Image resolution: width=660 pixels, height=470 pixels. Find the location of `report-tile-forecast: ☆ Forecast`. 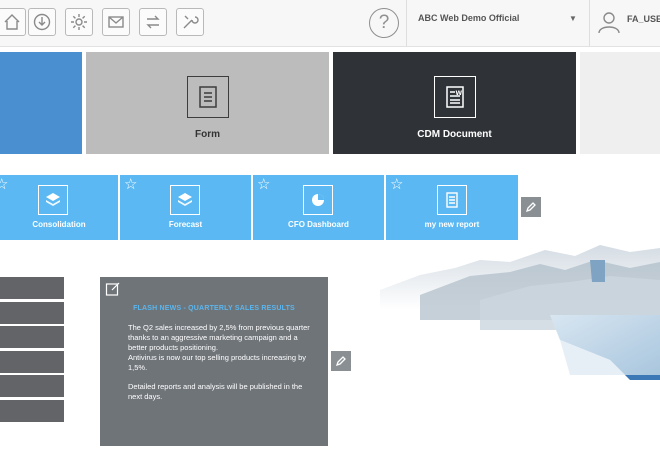

report-tile-forecast: ☆ Forecast is located at coordinates (185, 207).